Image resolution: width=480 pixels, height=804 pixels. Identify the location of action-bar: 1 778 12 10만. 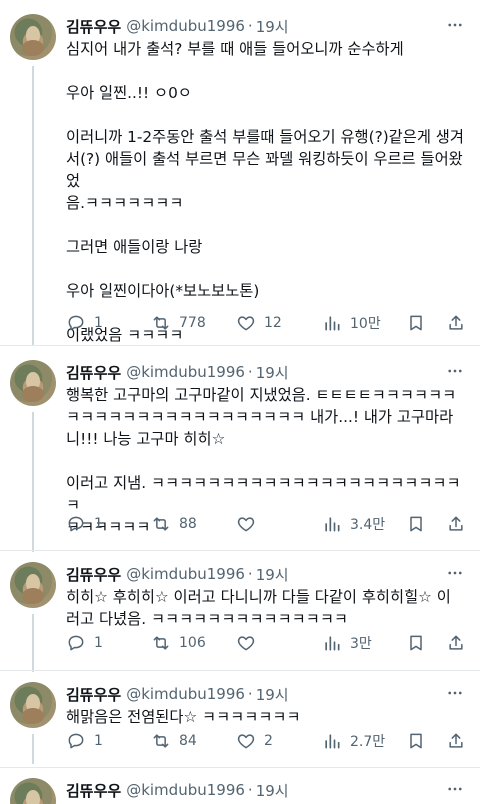
(267, 323).